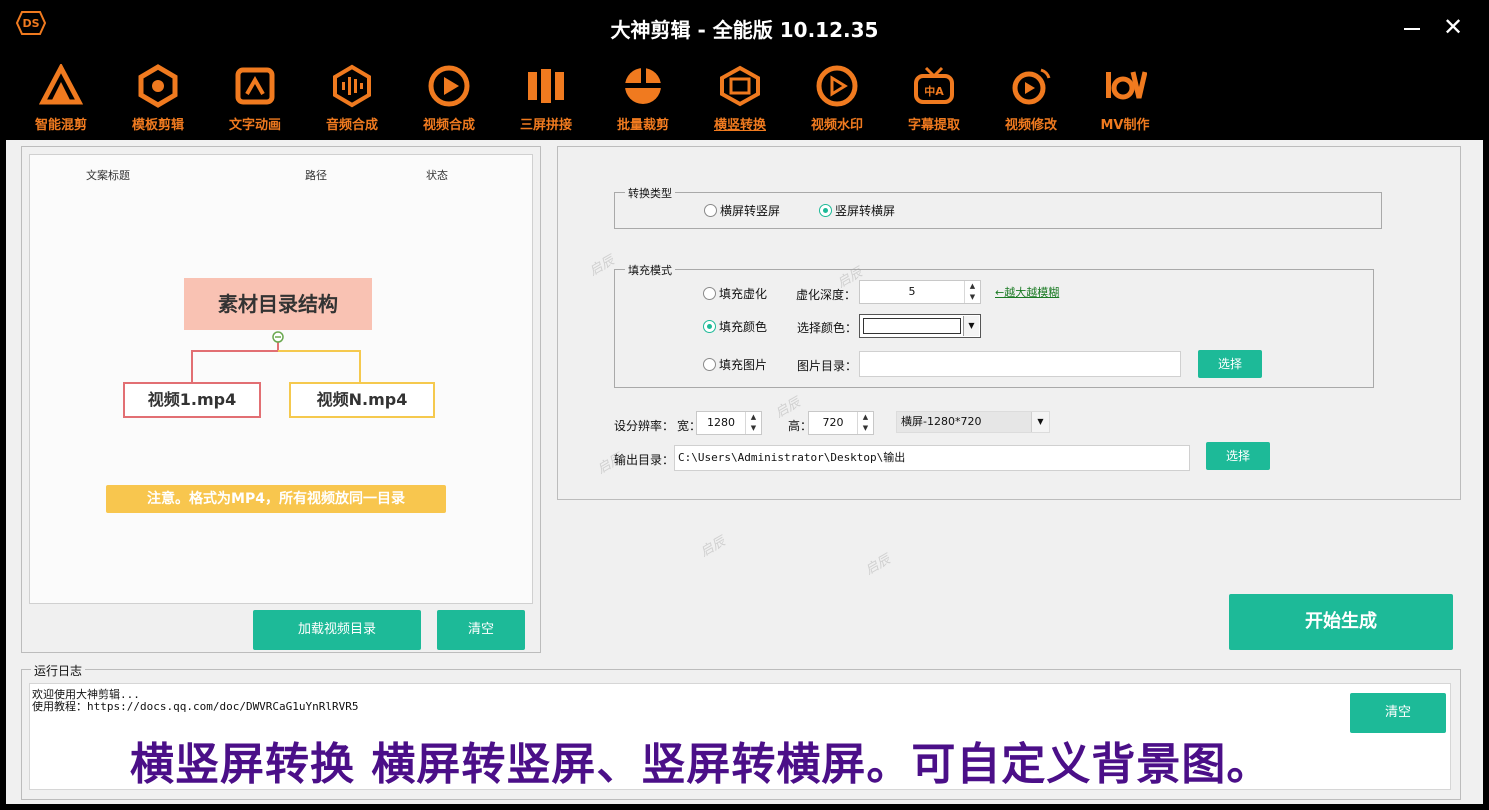 The image size is (1489, 810). Describe the element at coordinates (157, 125) in the screenshot. I see `tool-label: 模板剪辑` at that location.